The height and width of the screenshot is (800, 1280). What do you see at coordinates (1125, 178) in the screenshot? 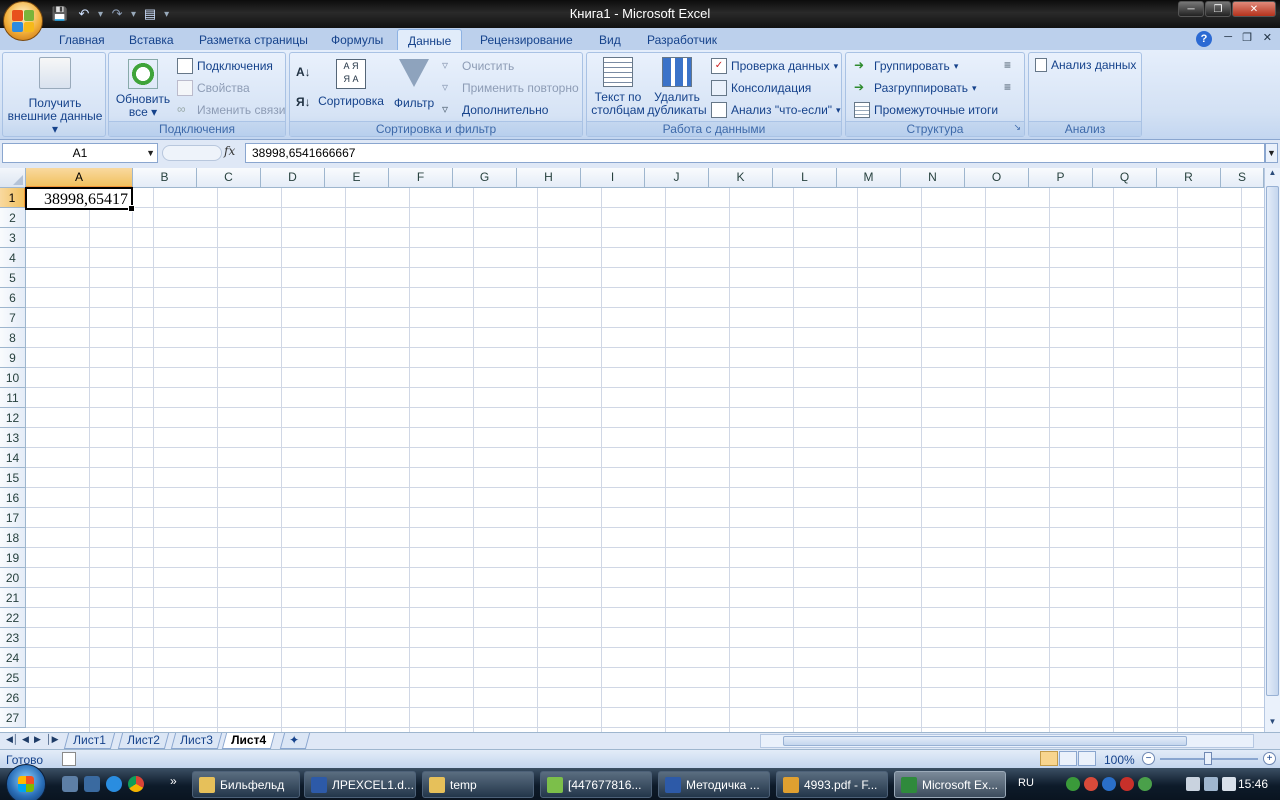
I see `column-header-q: Q` at bounding box center [1125, 178].